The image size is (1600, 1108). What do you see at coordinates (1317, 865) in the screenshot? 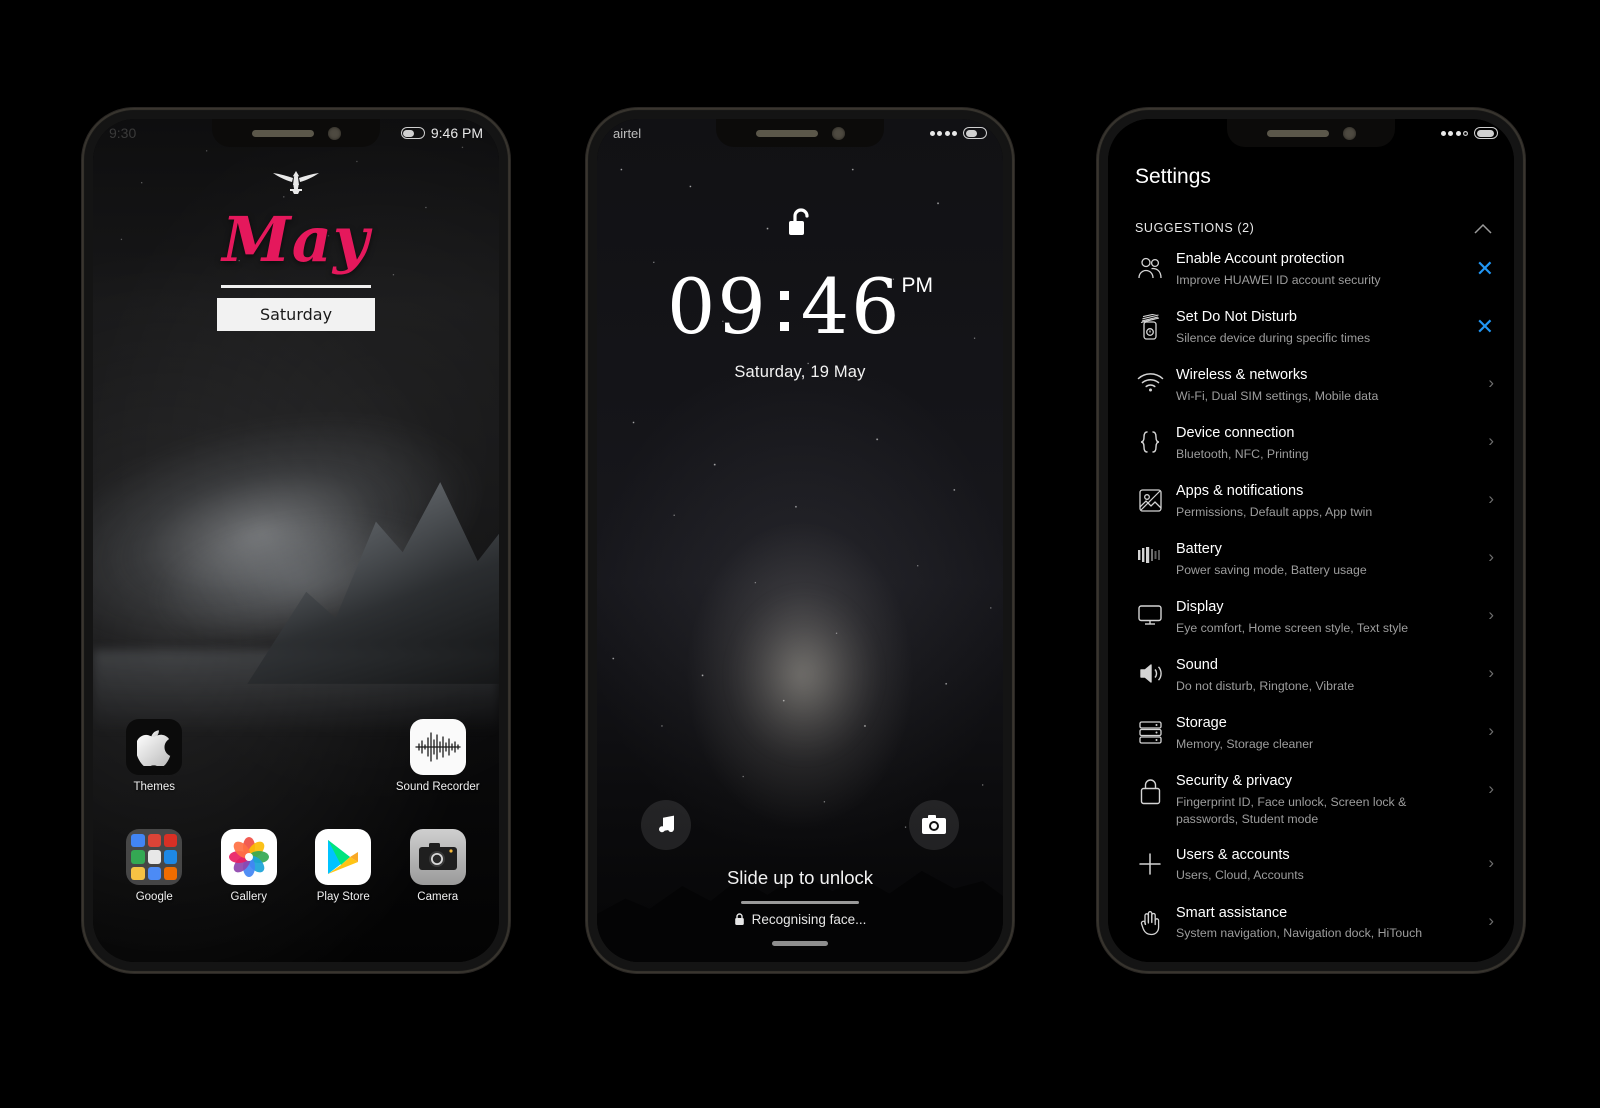
I see `settings-row-text: Users & accounts Users, Cloud, Accounts` at bounding box center [1317, 865].